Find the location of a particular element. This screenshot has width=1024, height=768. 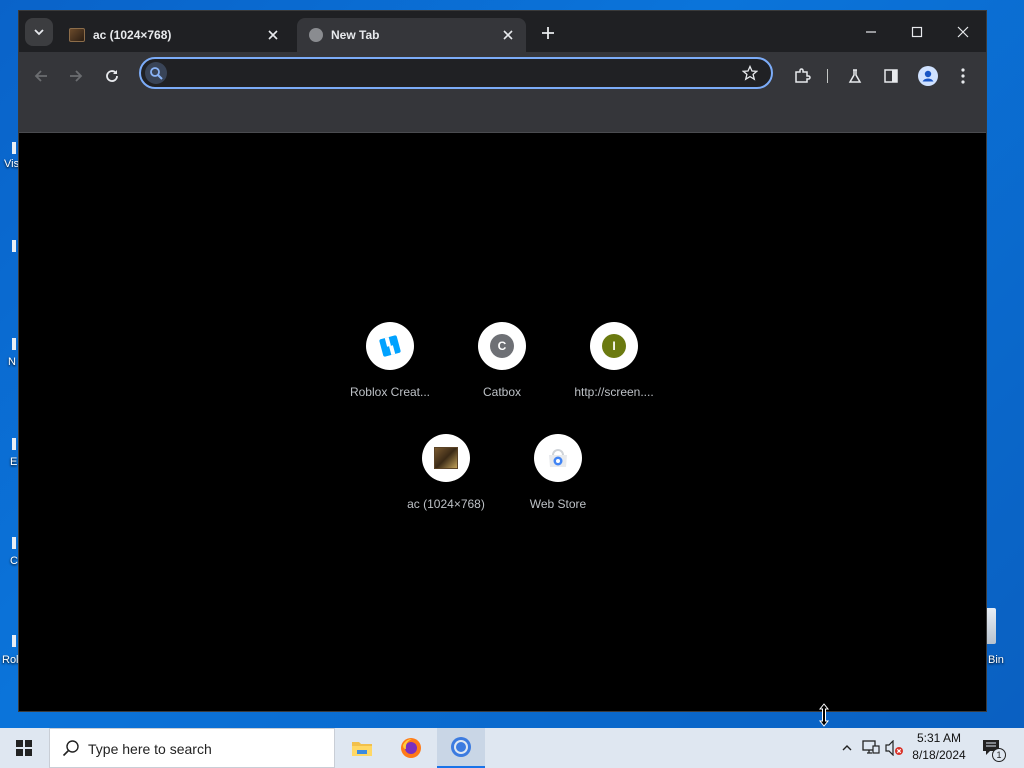

toolbar-separator is located at coordinates (827, 76).